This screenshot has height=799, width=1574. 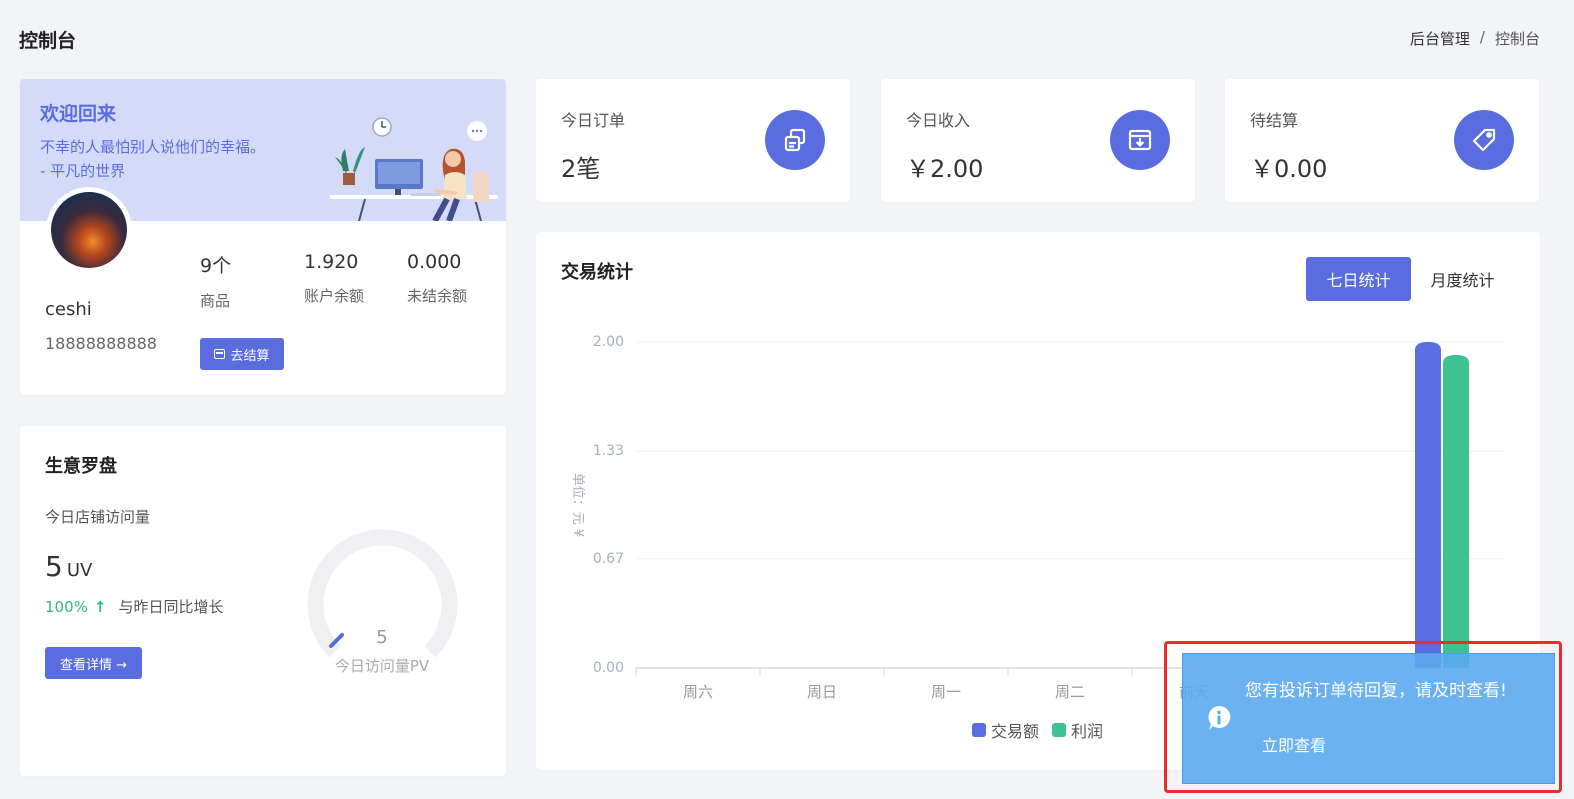 What do you see at coordinates (577, 505) in the screenshot?
I see `y-axis-label: 单位：元 ¥` at bounding box center [577, 505].